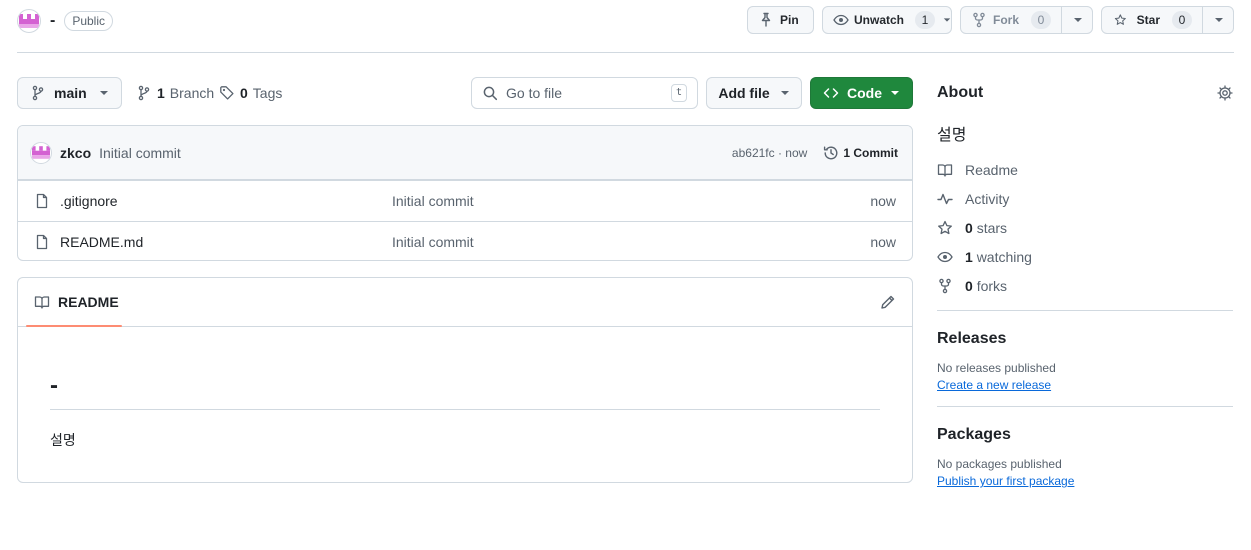 The image size is (1251, 550). I want to click on readme-link: Readme, so click(1085, 169).